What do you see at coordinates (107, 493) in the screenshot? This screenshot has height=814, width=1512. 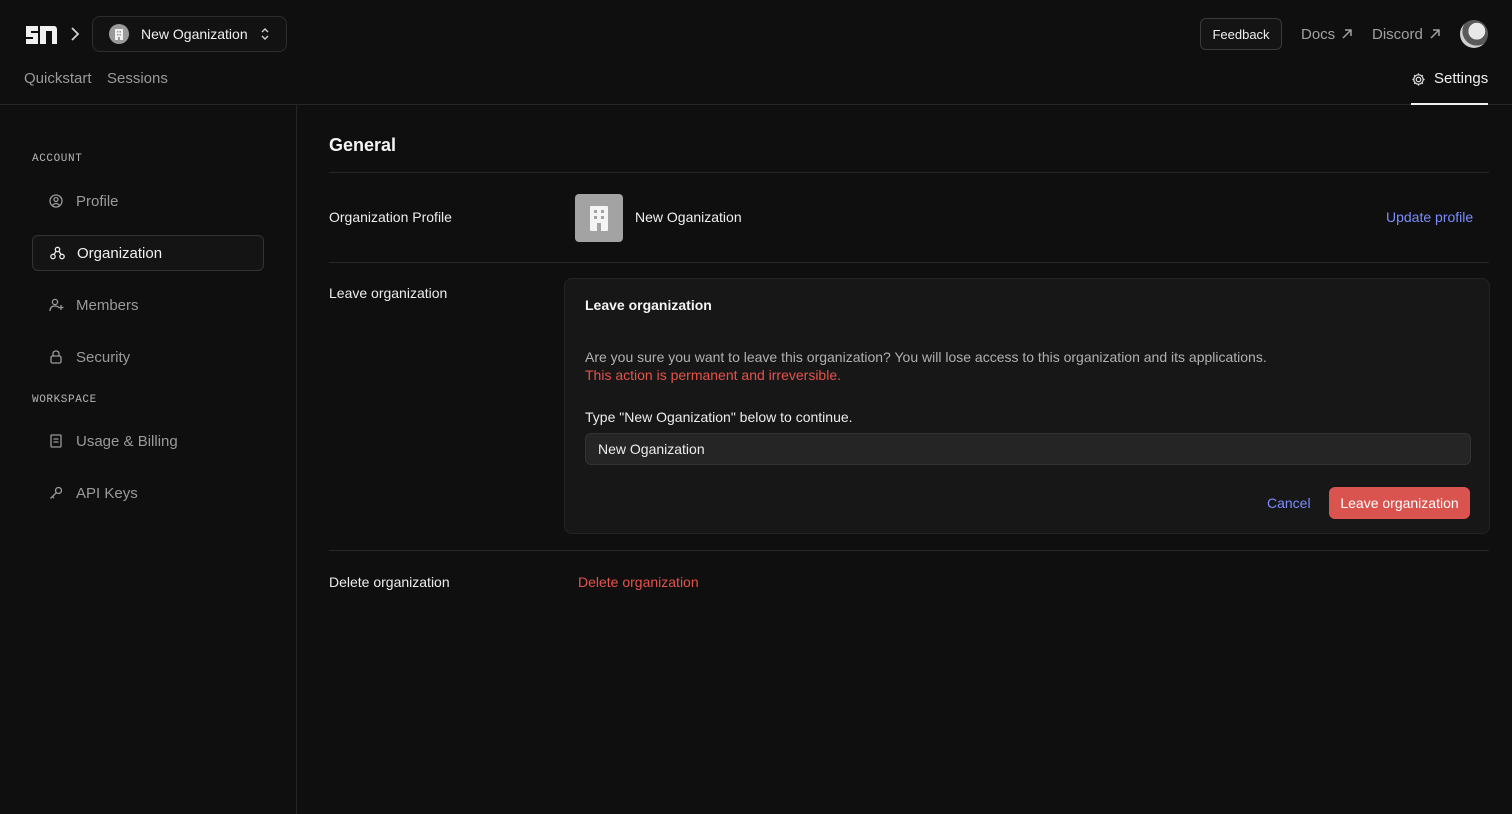 I see `sidebar-item-label: API Keys` at bounding box center [107, 493].